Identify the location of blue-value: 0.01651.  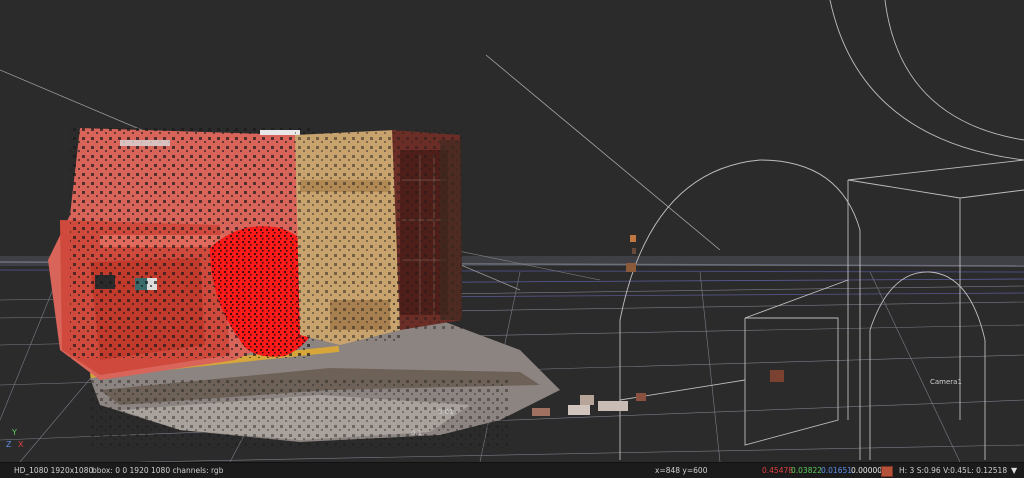
(837, 470).